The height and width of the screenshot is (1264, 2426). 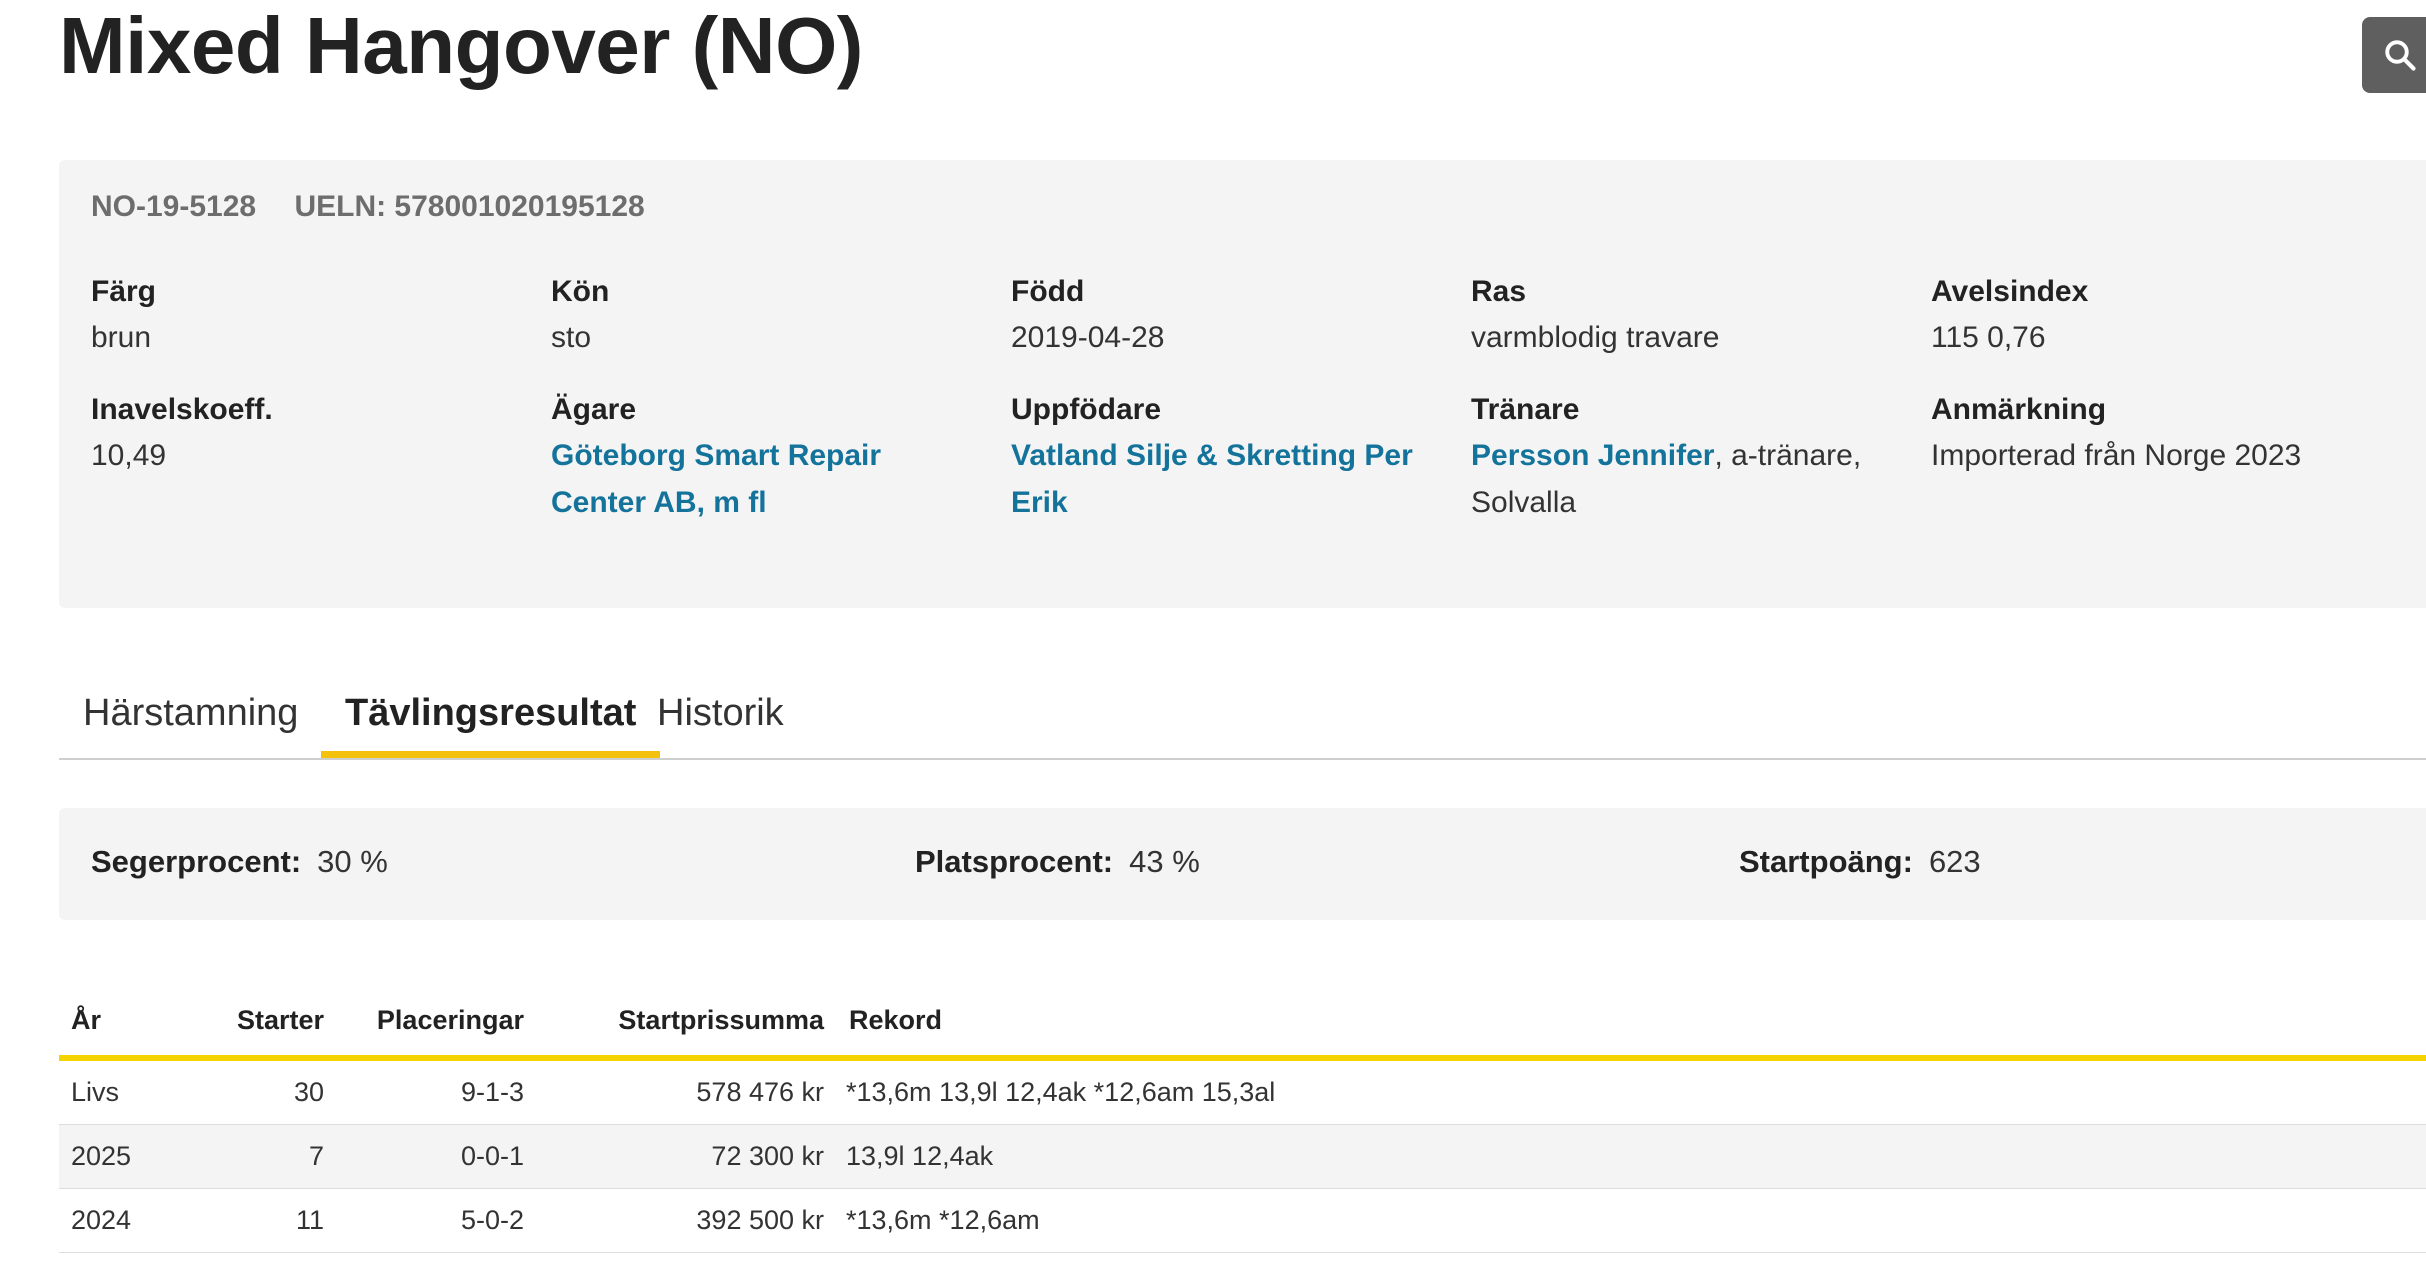 I want to click on field-label: Kön, so click(x=580, y=291).